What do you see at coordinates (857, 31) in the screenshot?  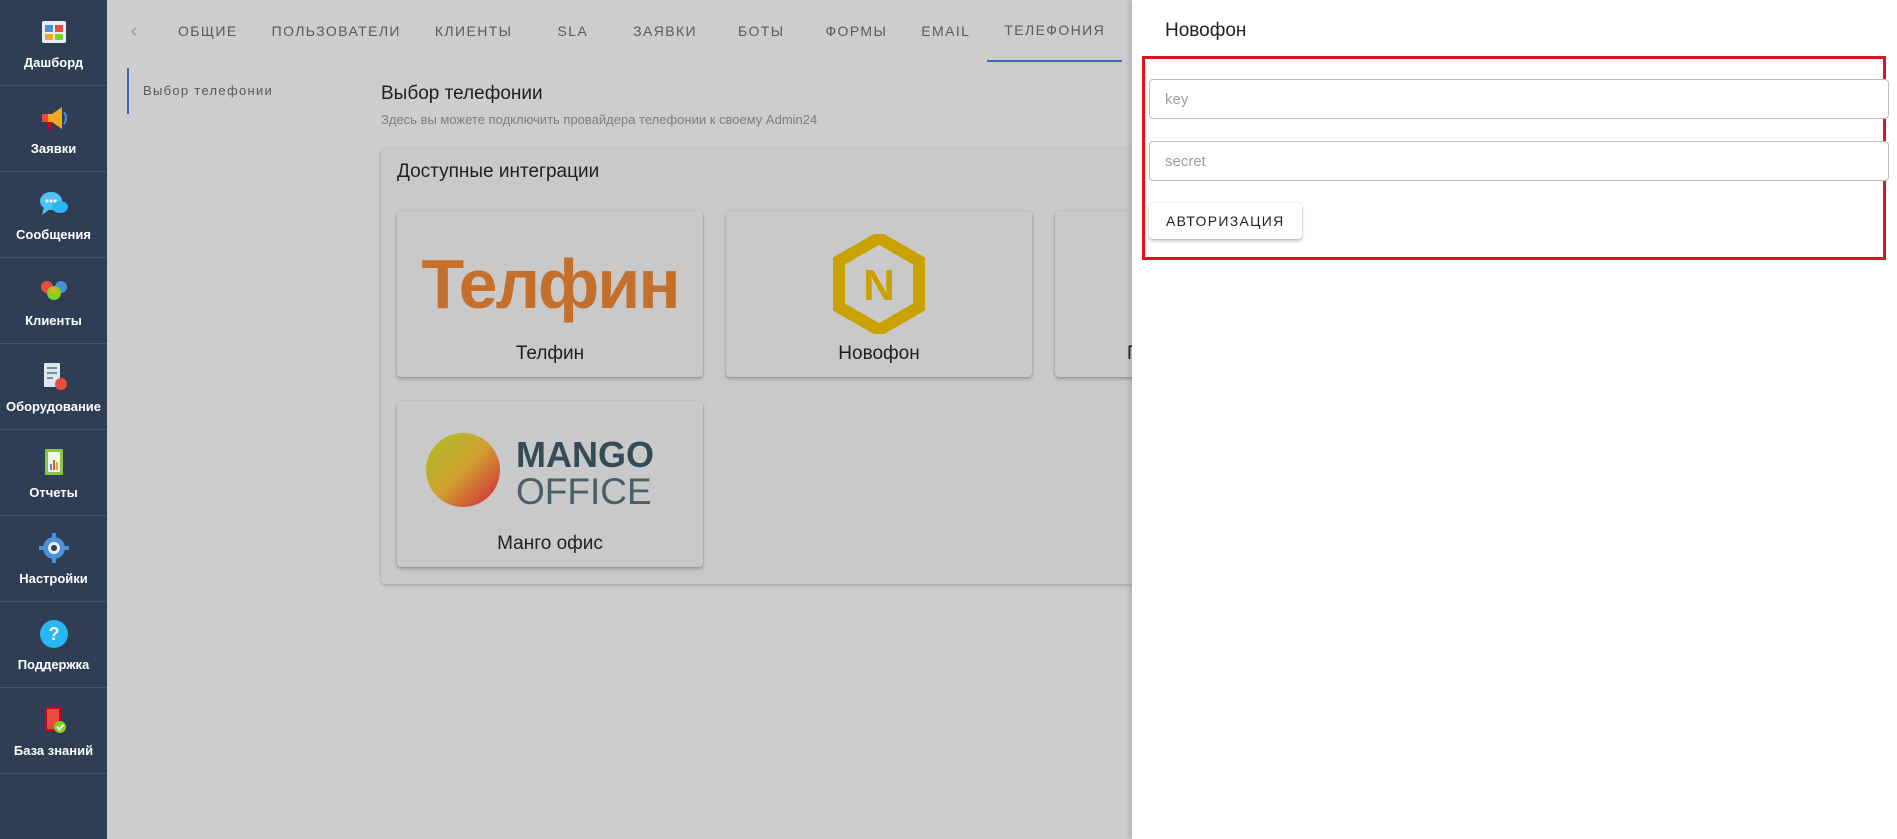 I see `tab-forms: Формы` at bounding box center [857, 31].